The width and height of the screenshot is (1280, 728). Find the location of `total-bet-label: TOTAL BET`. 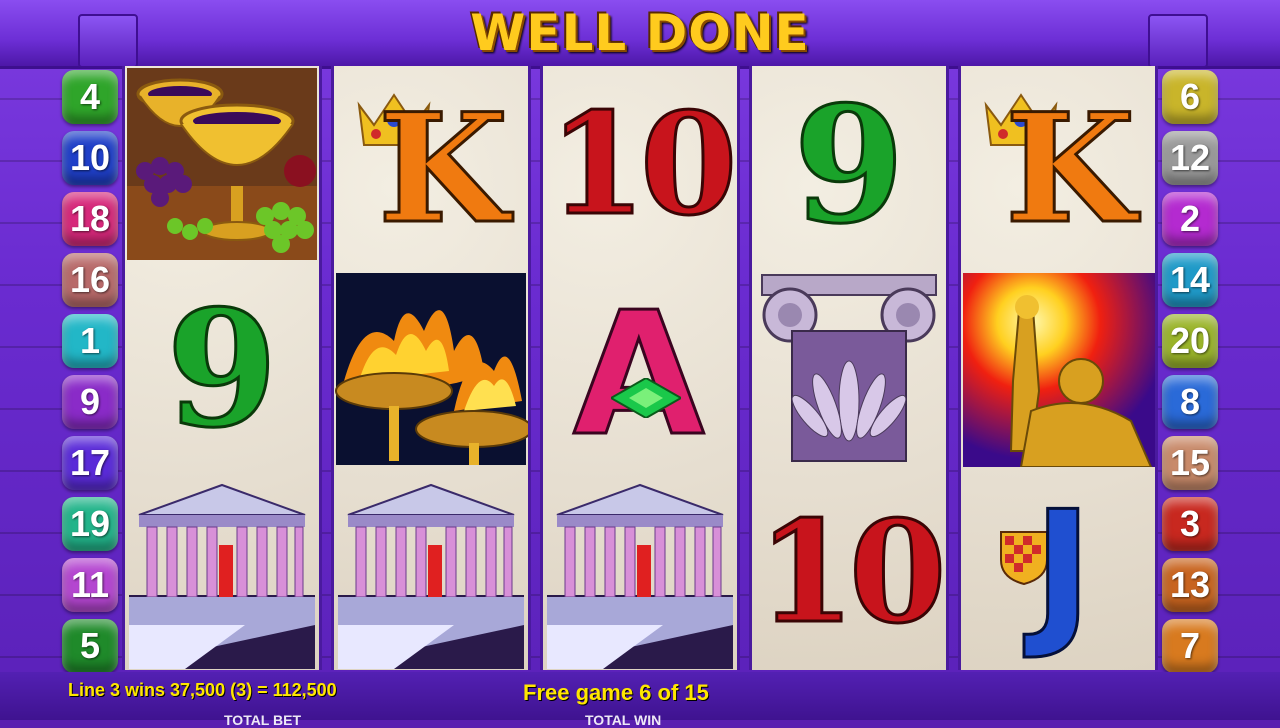

total-bet-label: TOTAL BET is located at coordinates (262, 720).